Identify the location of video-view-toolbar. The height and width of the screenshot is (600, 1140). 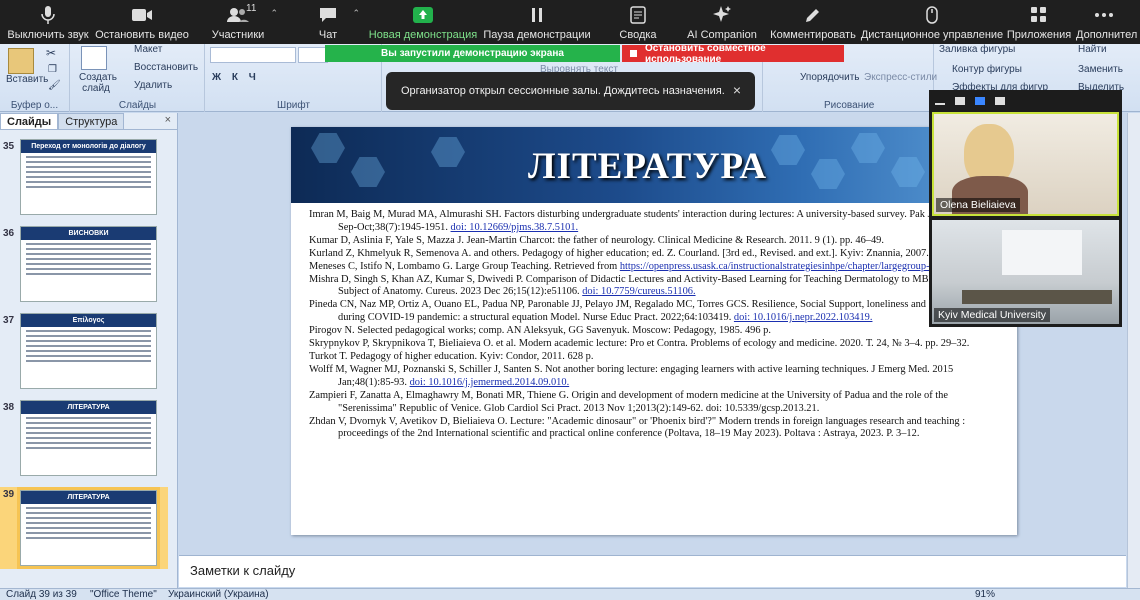
(1025, 100).